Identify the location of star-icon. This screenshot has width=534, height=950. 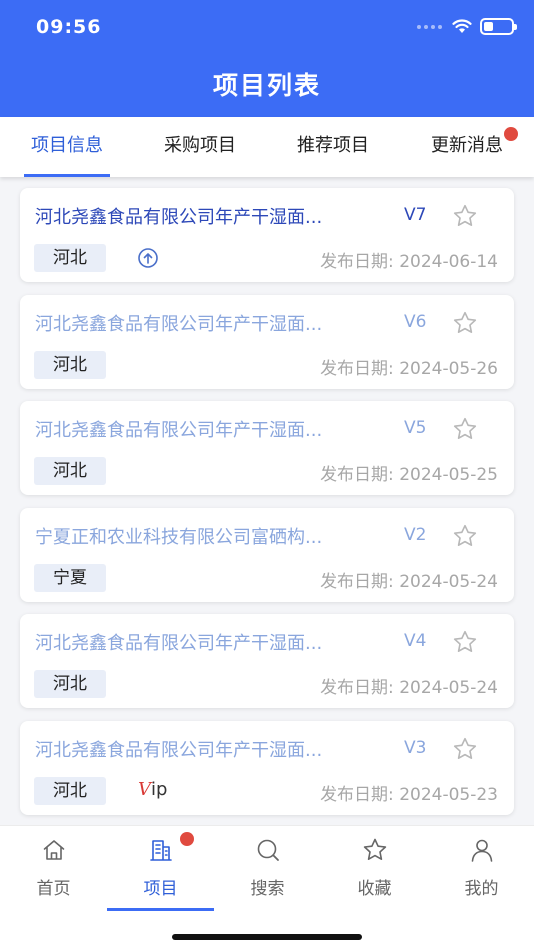
(375, 849).